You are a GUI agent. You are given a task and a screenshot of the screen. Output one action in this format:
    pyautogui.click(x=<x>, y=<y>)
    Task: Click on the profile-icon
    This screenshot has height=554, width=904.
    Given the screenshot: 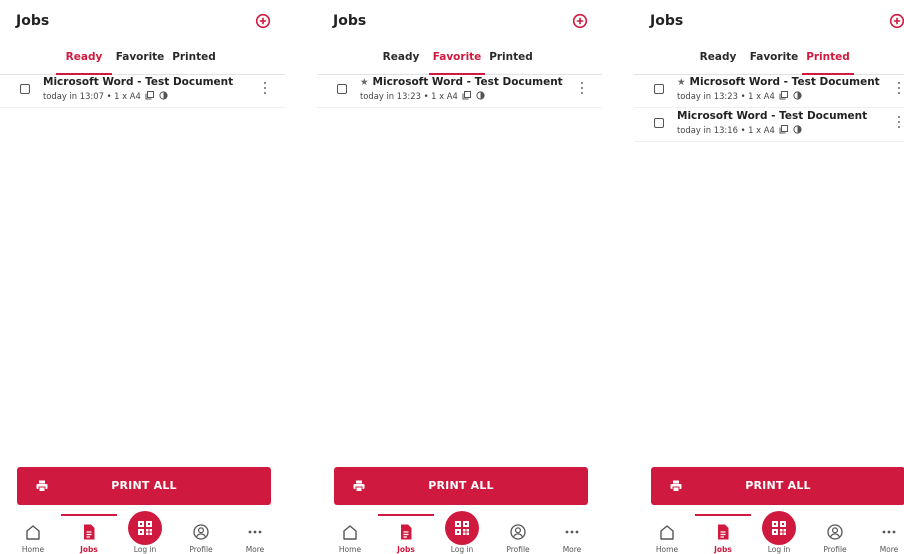 What is the action you would take?
    pyautogui.click(x=201, y=532)
    